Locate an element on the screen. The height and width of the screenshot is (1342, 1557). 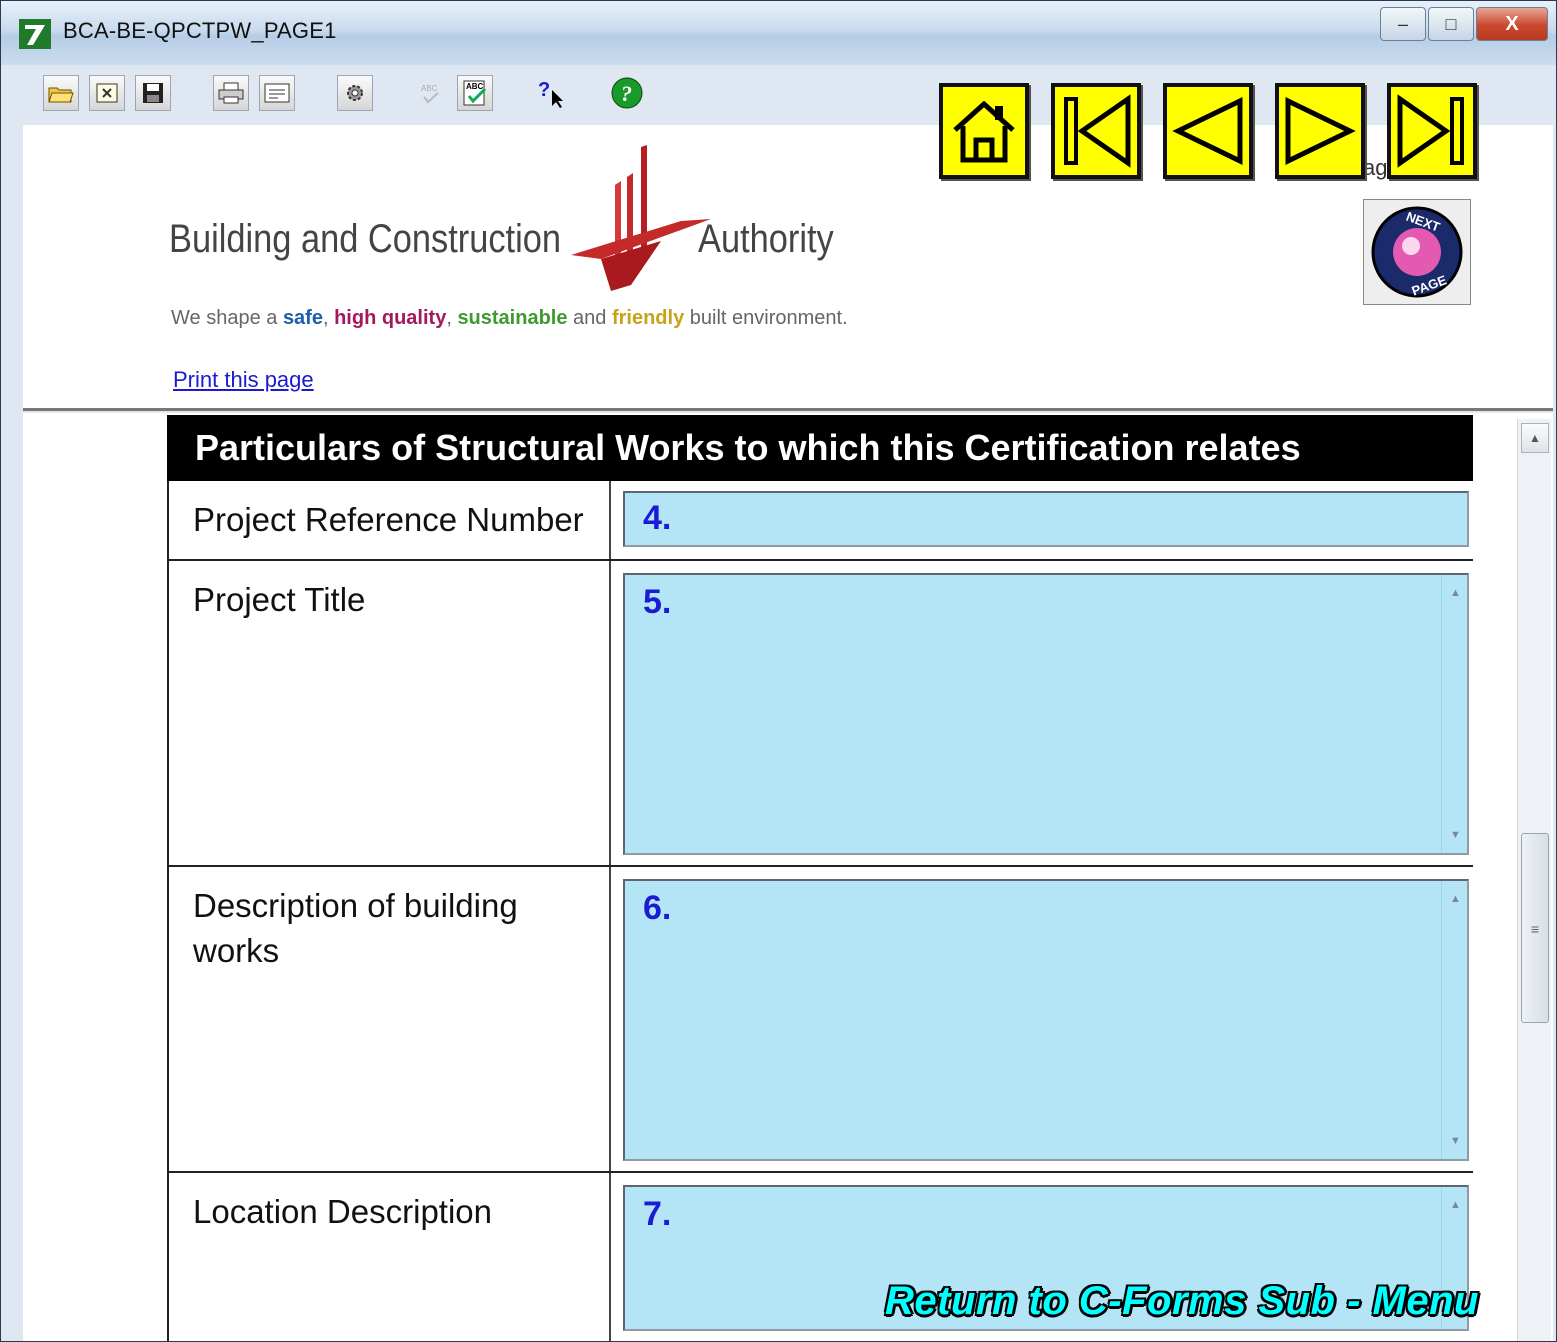
tagline-prefix: We shape a is located at coordinates (227, 318).